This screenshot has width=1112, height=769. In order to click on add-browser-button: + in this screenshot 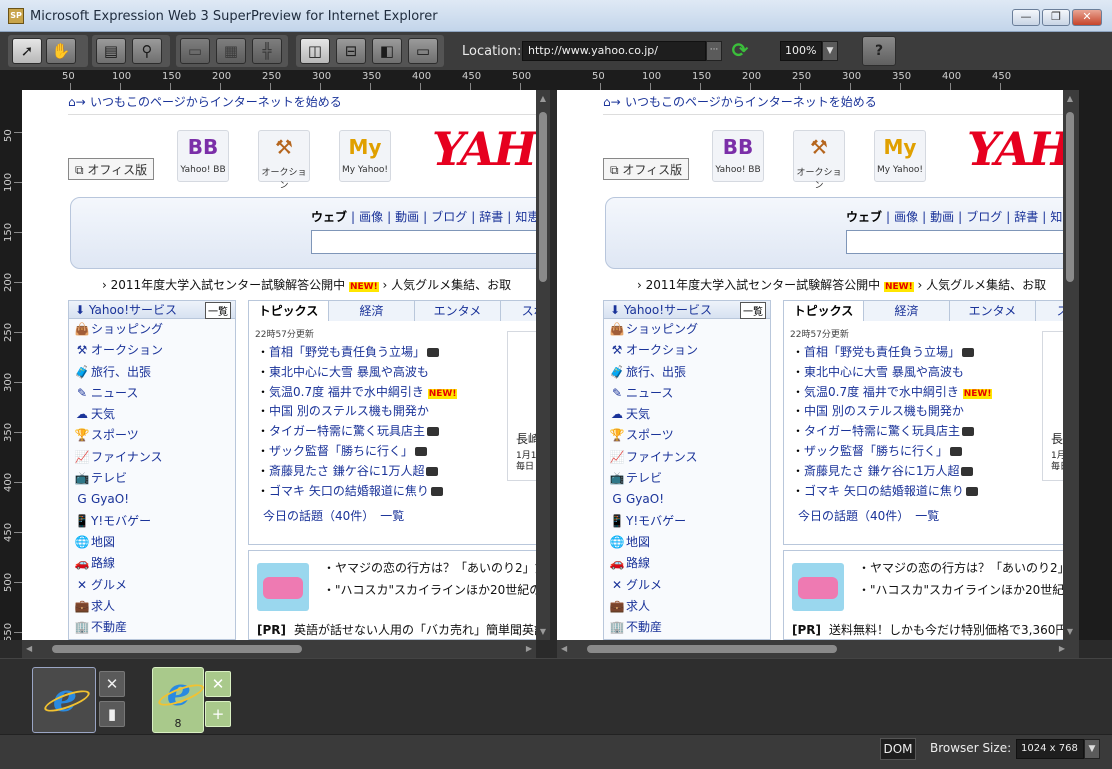, I will do `click(218, 714)`.